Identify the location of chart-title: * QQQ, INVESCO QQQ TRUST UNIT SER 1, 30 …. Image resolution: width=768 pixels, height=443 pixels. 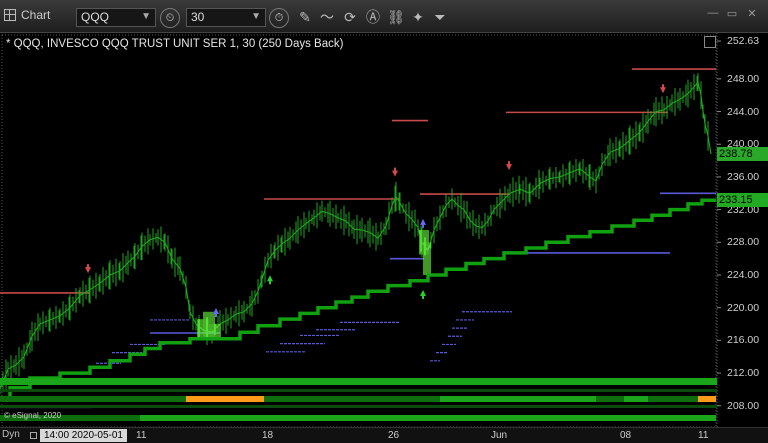
(175, 44).